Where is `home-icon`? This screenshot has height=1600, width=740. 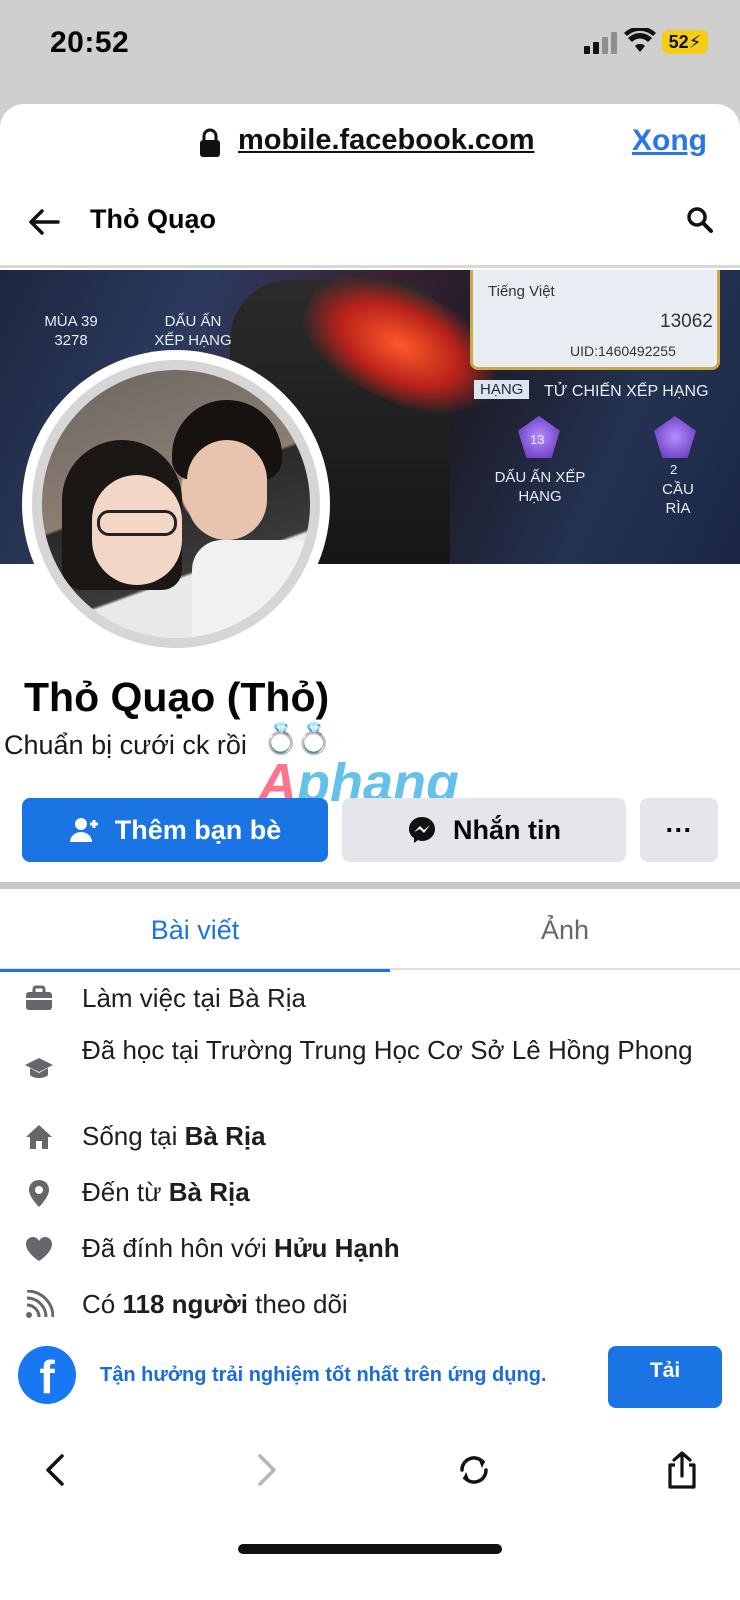 home-icon is located at coordinates (39, 1137).